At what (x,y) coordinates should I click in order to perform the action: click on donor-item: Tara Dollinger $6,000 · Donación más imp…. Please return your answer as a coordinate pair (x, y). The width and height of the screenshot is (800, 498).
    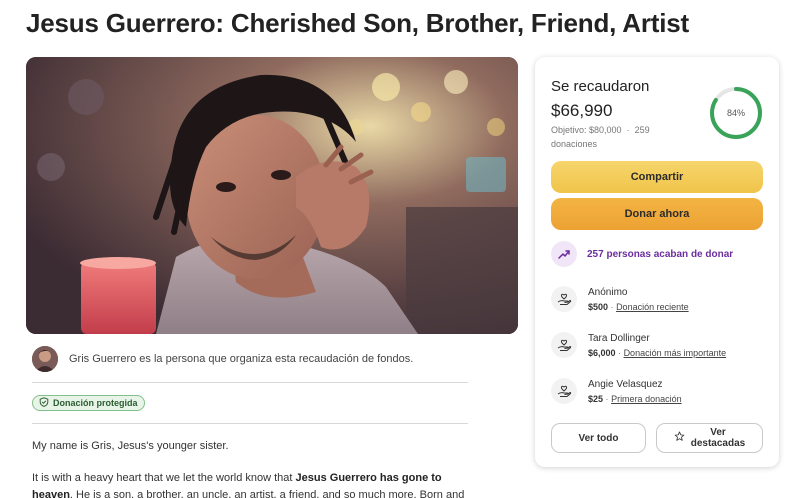
    Looking at the image, I should click on (638, 345).